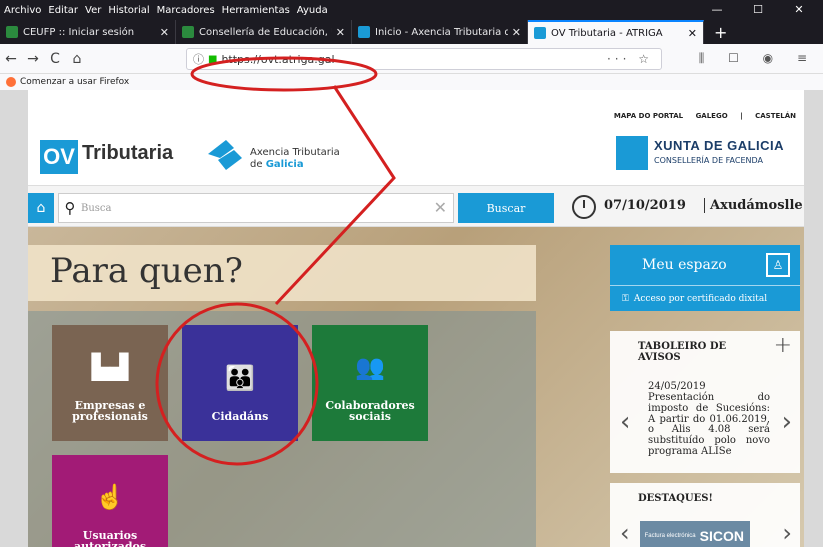  I want to click on menu-marcadores: Marcadores, so click(186, 10).